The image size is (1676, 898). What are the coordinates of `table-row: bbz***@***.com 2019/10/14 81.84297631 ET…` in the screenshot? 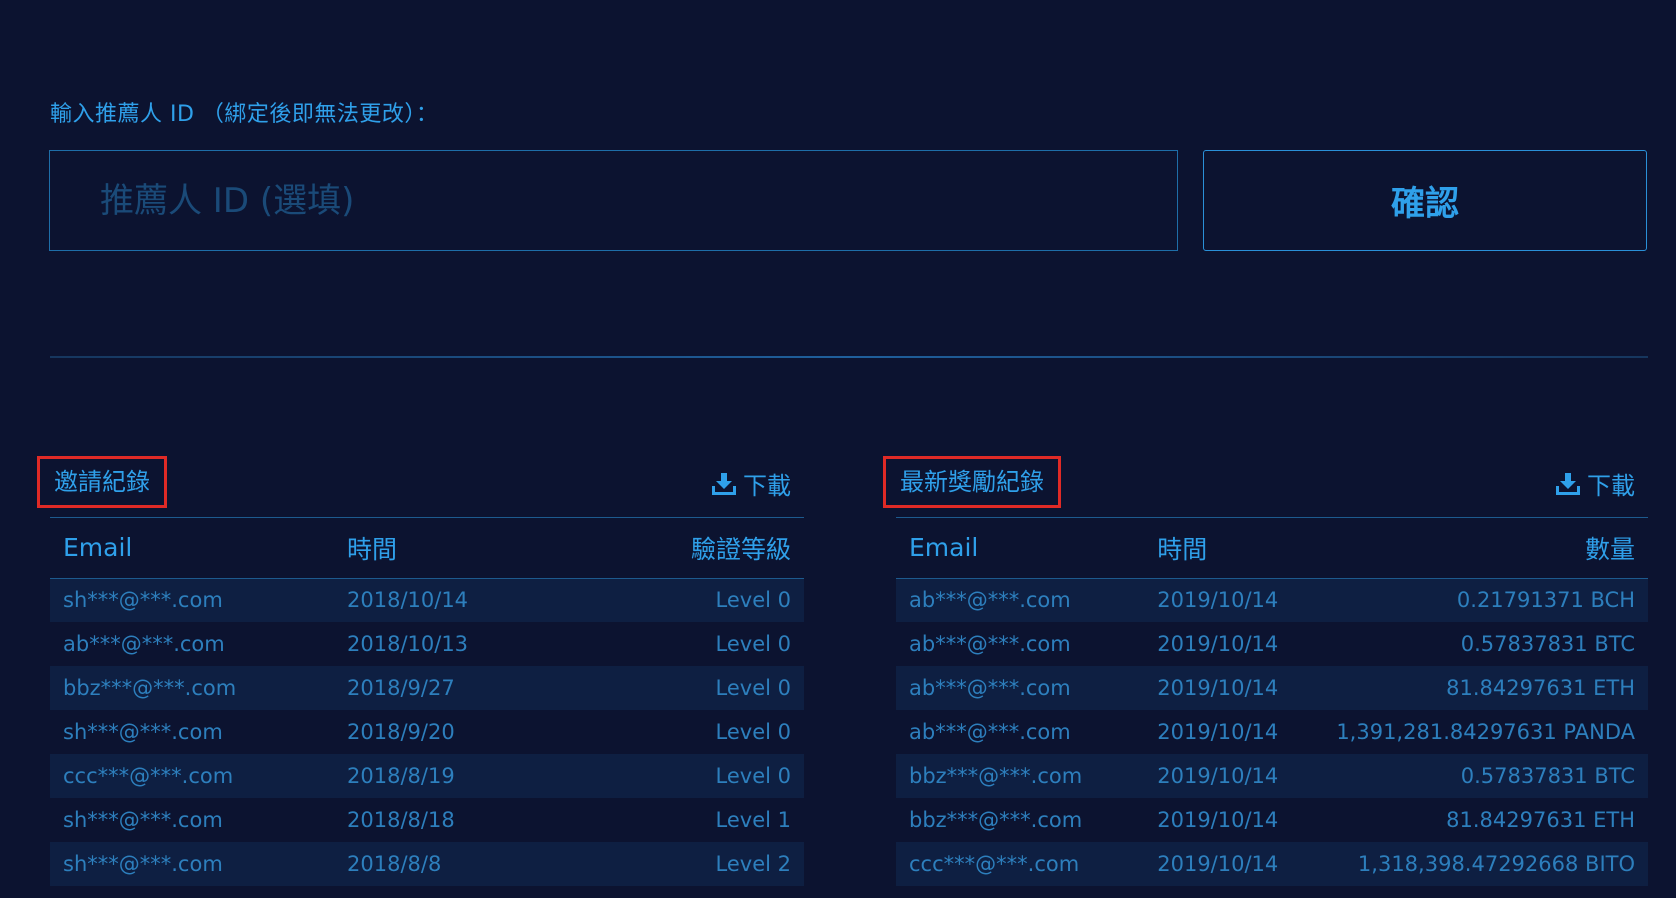 It's located at (1272, 820).